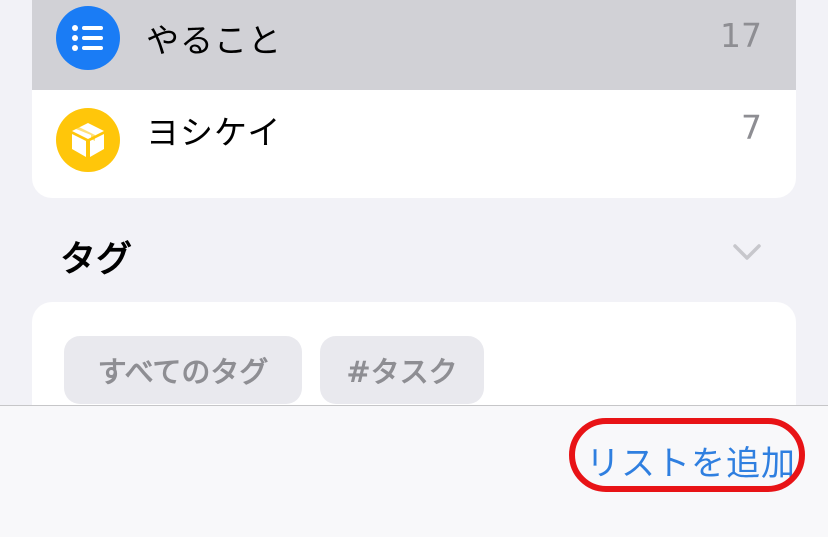  What do you see at coordinates (687, 455) in the screenshot?
I see `highlight-annotation` at bounding box center [687, 455].